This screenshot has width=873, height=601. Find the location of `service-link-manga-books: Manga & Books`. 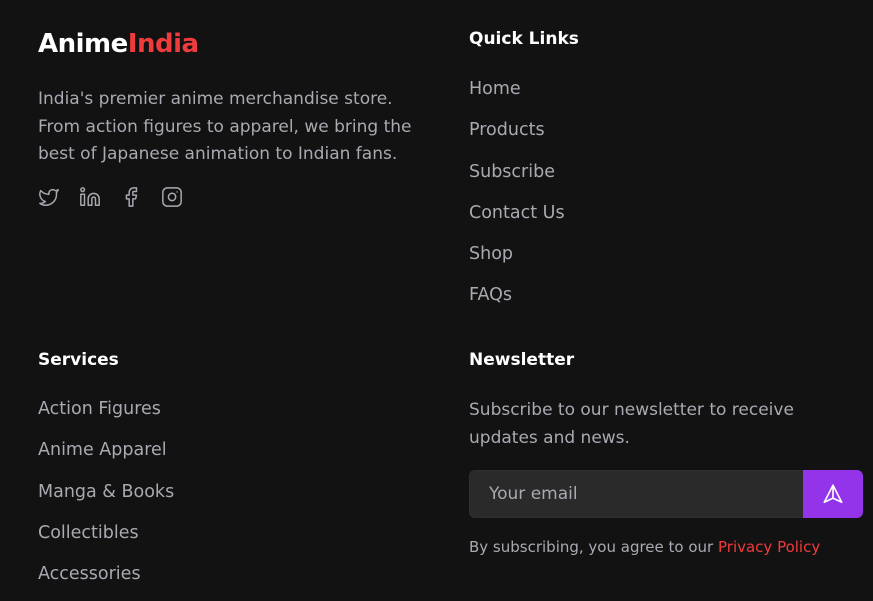

service-link-manga-books: Manga & Books is located at coordinates (106, 501).